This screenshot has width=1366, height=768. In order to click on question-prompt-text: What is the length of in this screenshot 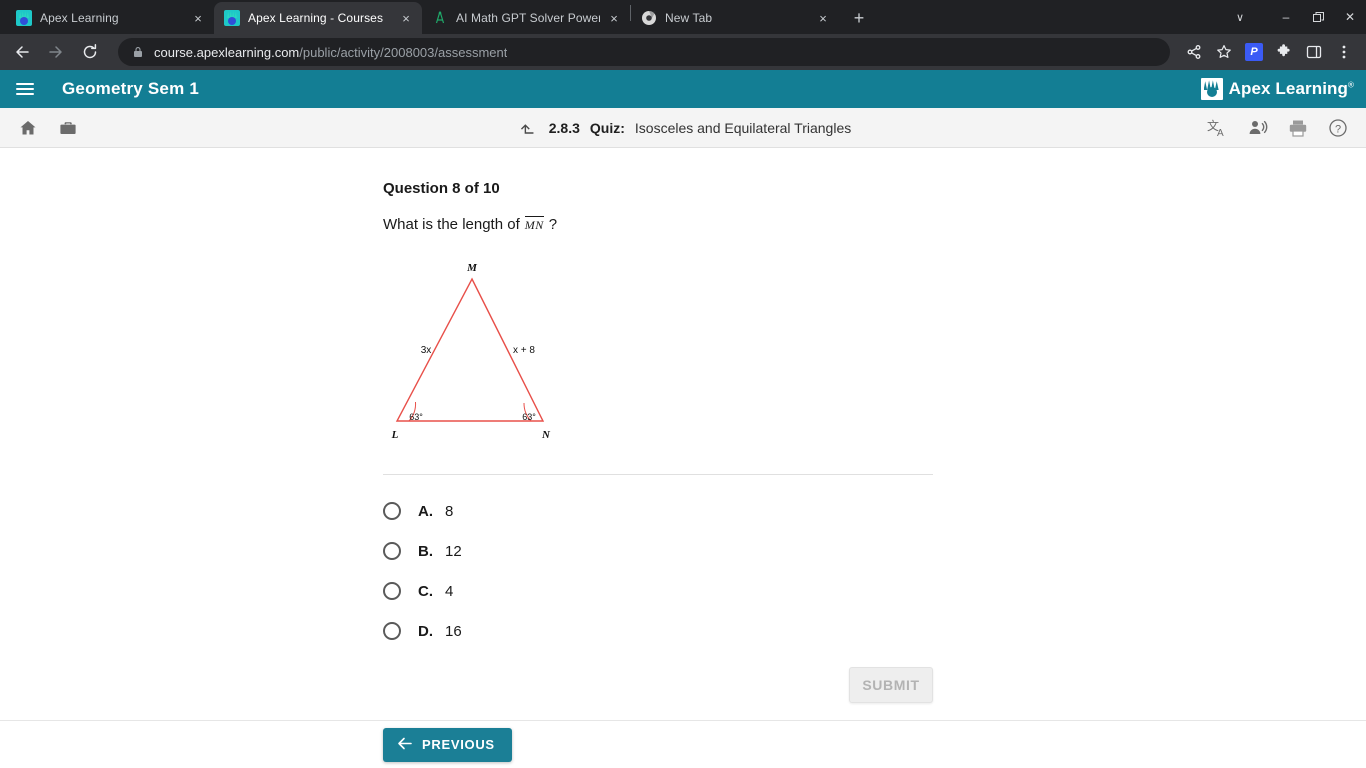, I will do `click(451, 224)`.